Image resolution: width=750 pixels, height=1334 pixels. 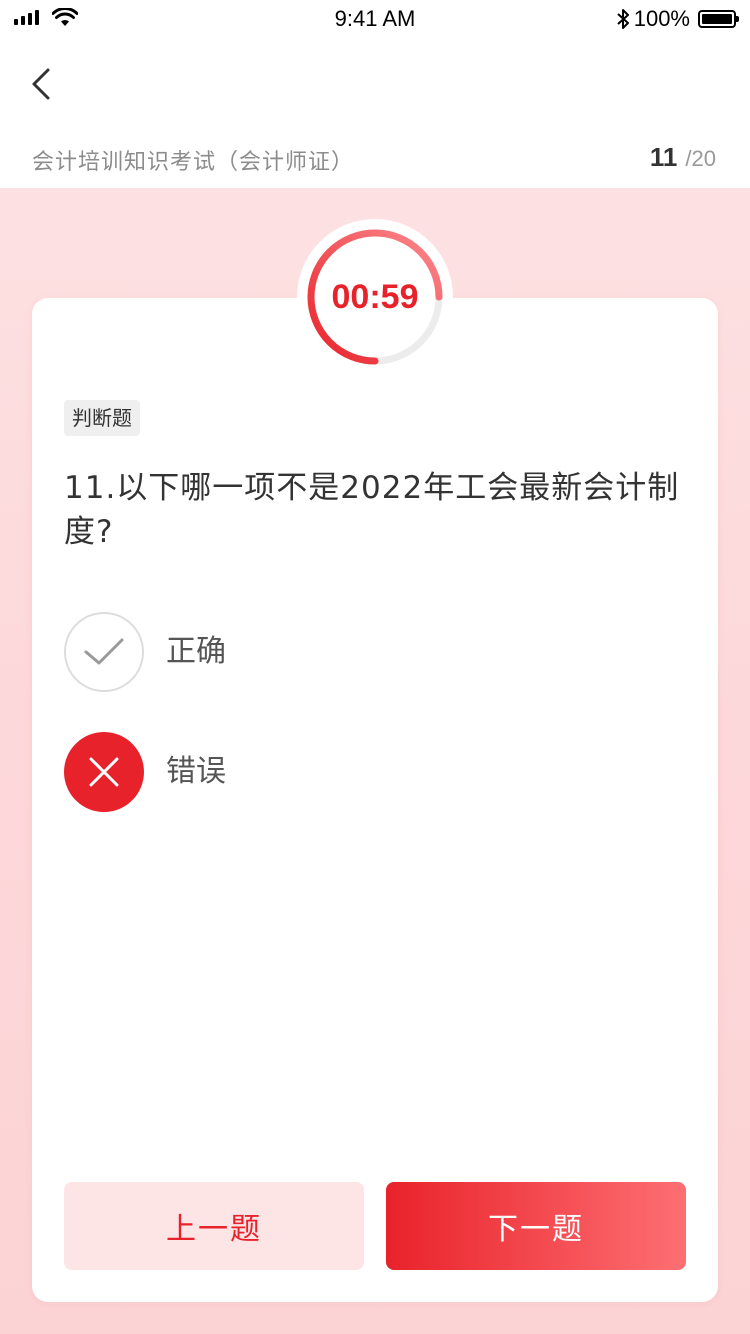 I want to click on battery-icon, so click(x=718, y=19).